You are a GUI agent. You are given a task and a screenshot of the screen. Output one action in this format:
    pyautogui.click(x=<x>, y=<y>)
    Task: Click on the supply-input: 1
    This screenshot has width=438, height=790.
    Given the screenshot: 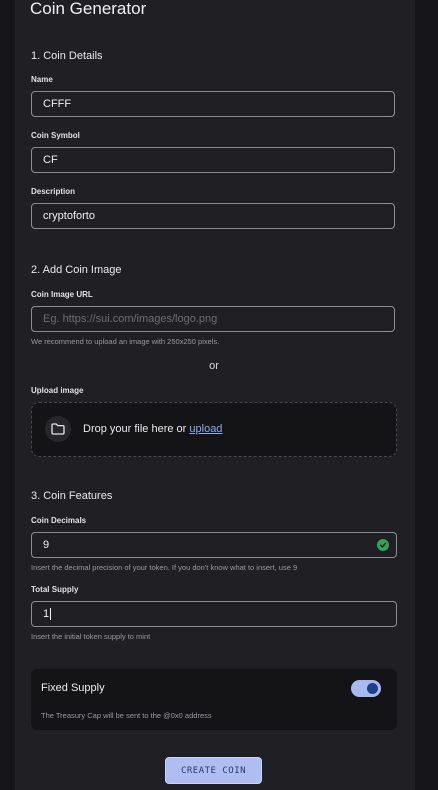 What is the action you would take?
    pyautogui.click(x=214, y=614)
    